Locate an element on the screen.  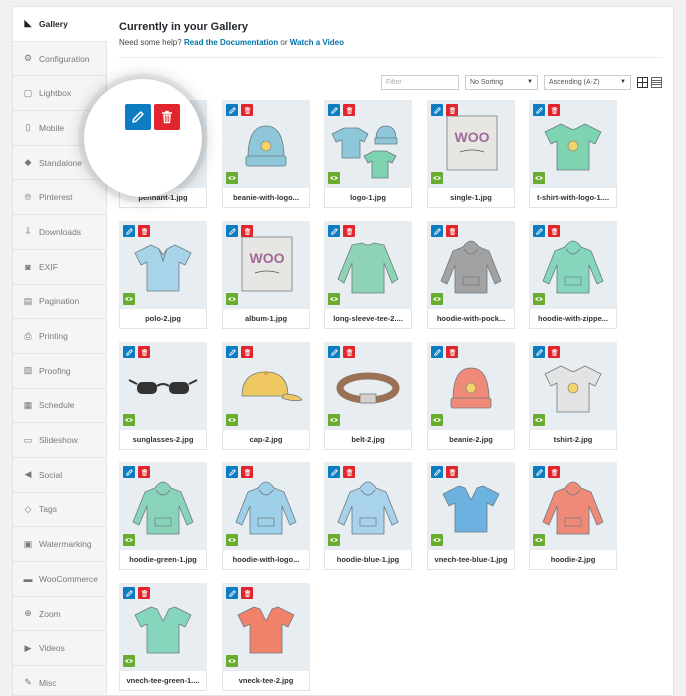
gallery-item: beanie-2.jpg is located at coordinates (471, 398).